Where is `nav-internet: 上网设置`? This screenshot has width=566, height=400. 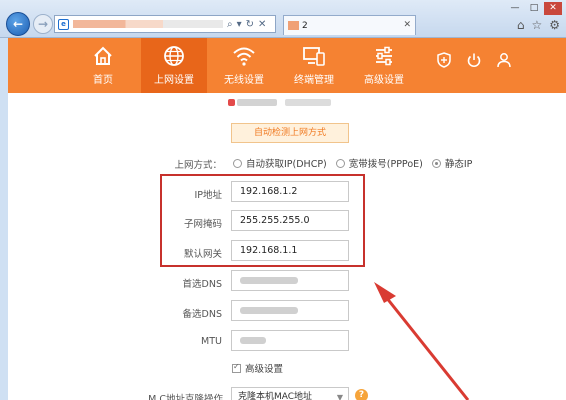
nav-internet: 上网设置 is located at coordinates (174, 65).